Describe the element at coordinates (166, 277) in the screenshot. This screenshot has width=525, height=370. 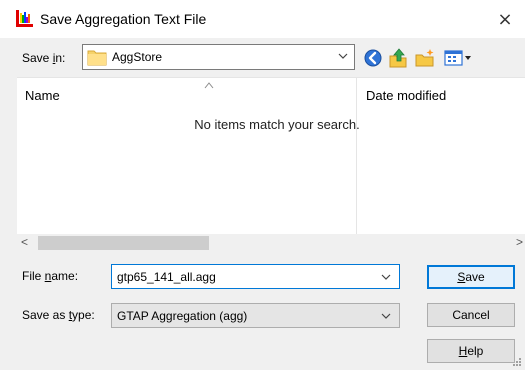
I see `file-name-value: gtp65_141_all.agg` at that location.